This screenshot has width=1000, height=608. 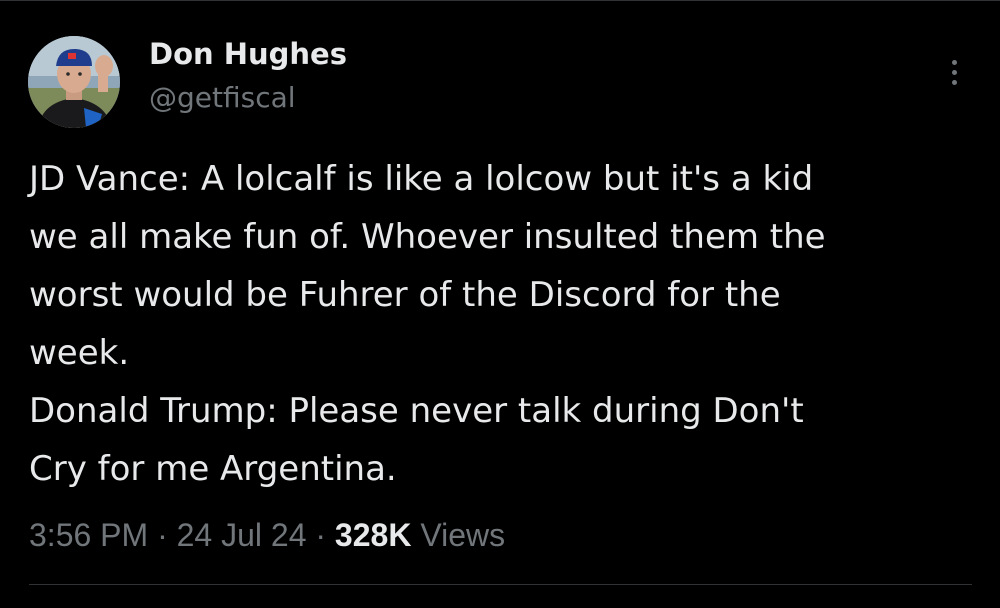 What do you see at coordinates (373, 535) in the screenshot?
I see `views-count: 328K` at bounding box center [373, 535].